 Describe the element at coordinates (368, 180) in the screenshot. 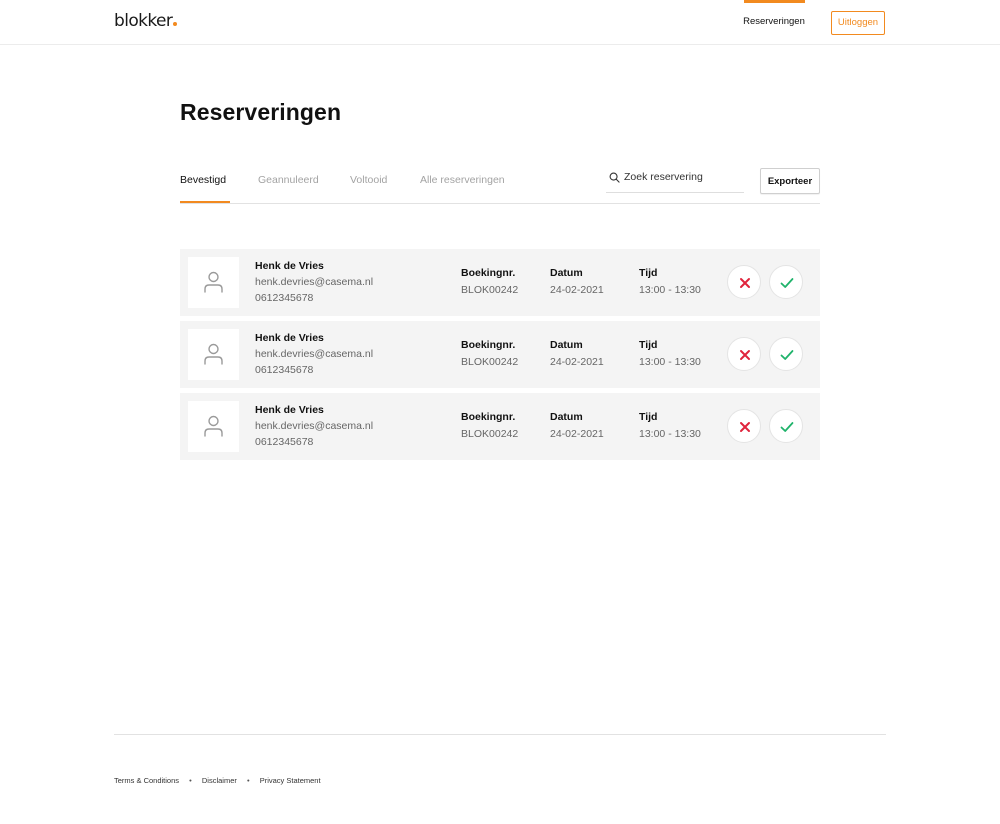

I see `tab-voltooid: Voltooid` at that location.